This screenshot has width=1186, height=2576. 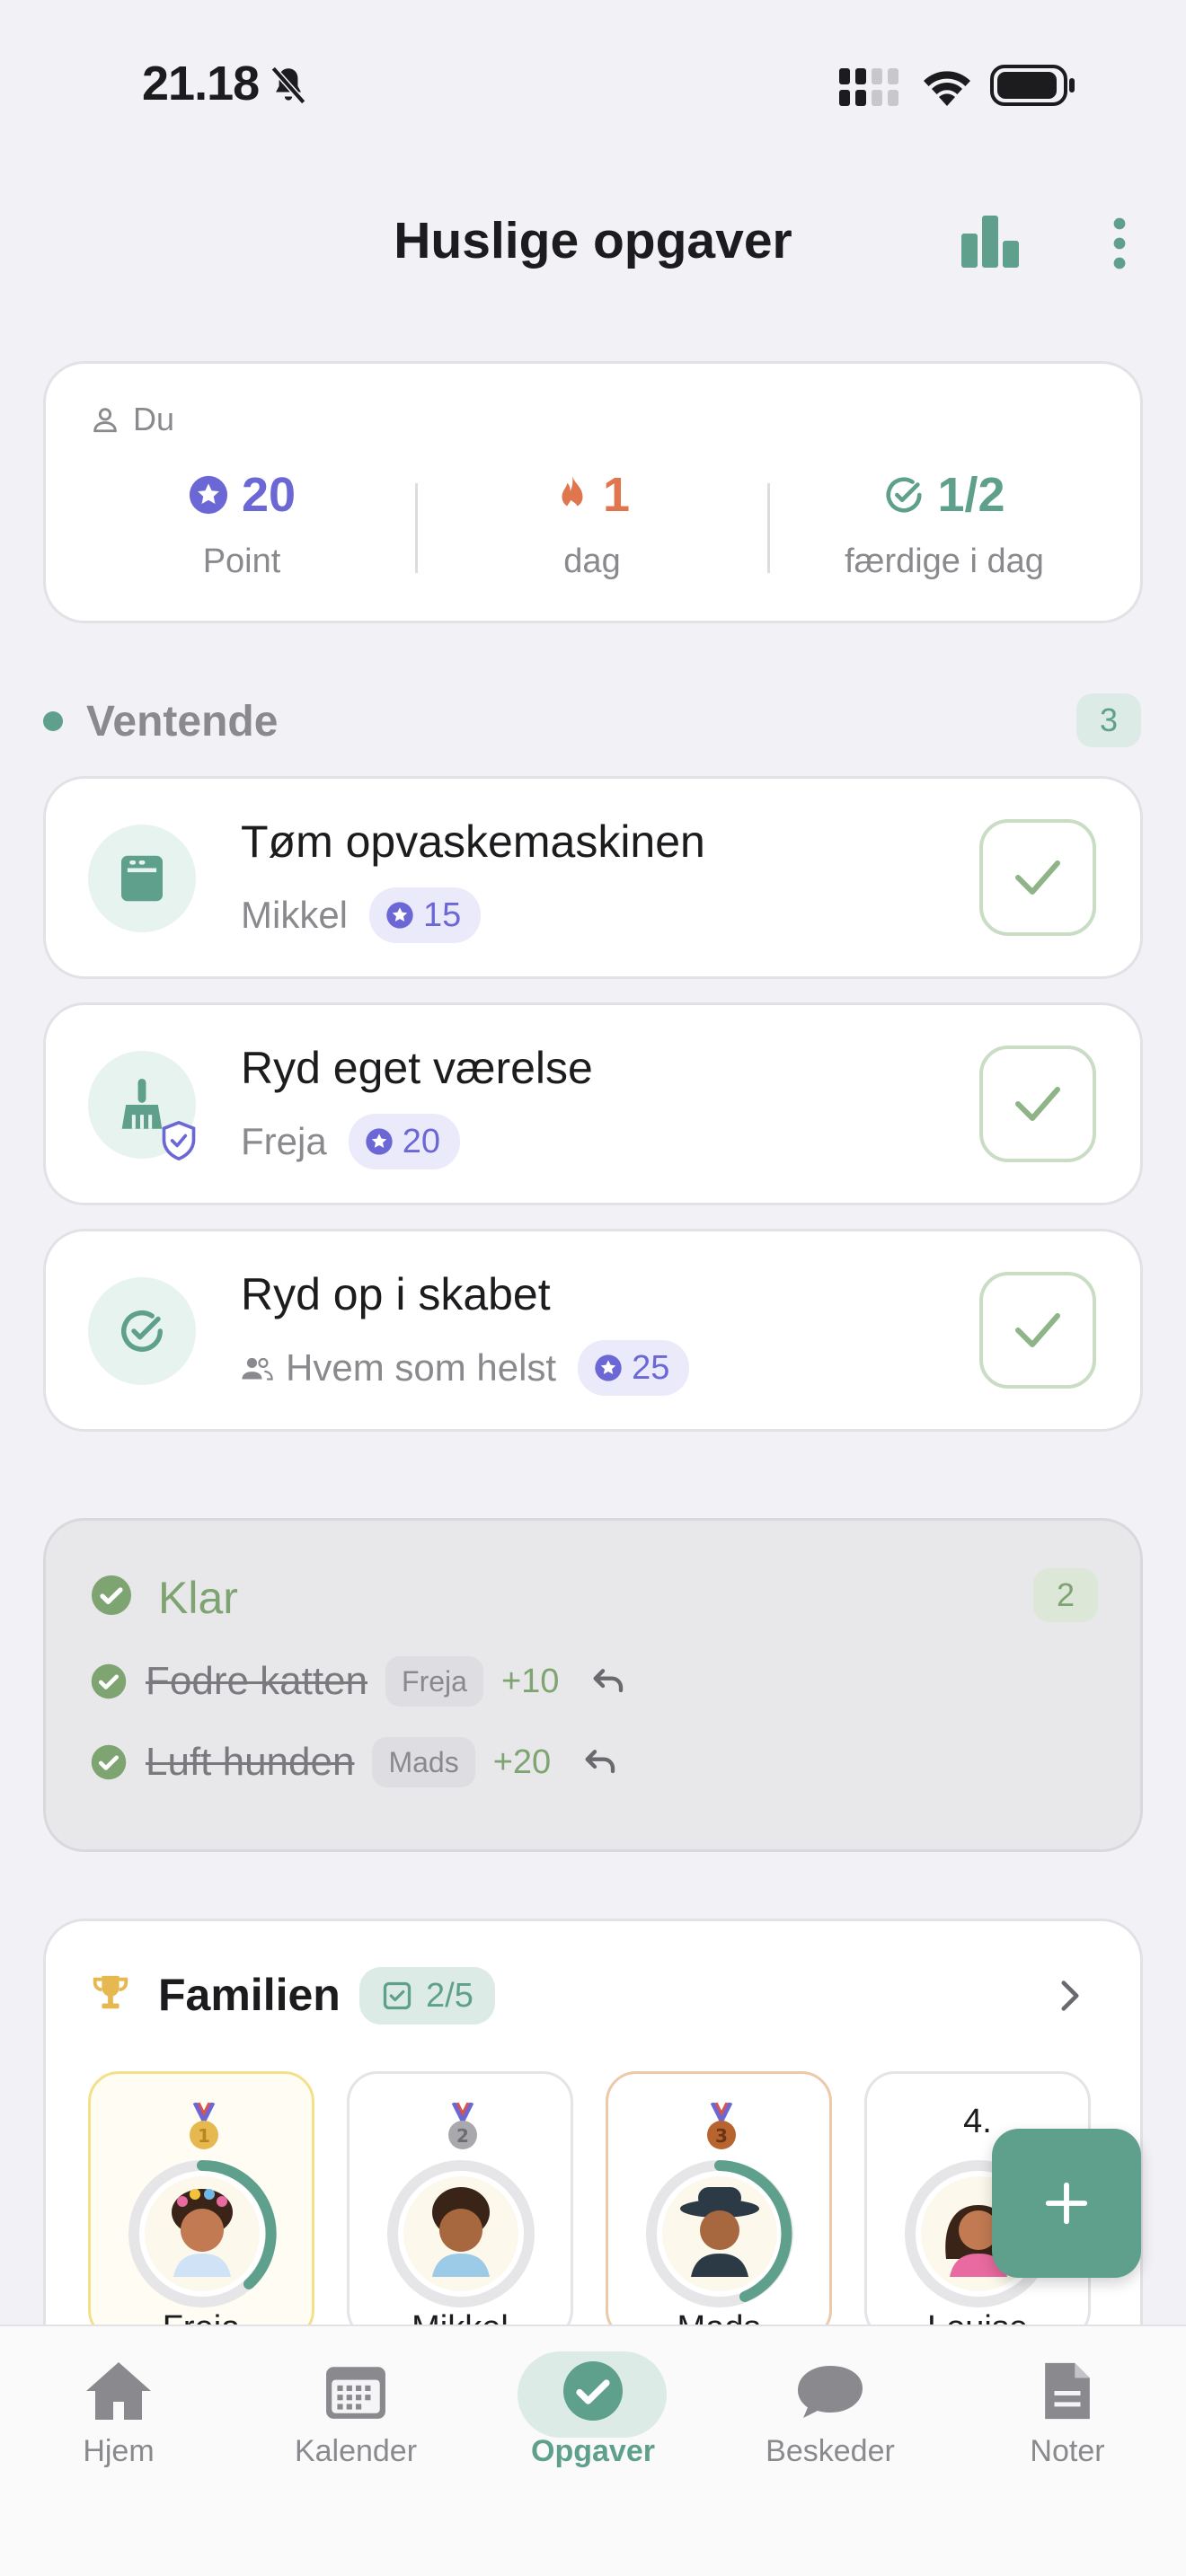 What do you see at coordinates (417, 1068) in the screenshot?
I see `task-title: Ryd eget værelse` at bounding box center [417, 1068].